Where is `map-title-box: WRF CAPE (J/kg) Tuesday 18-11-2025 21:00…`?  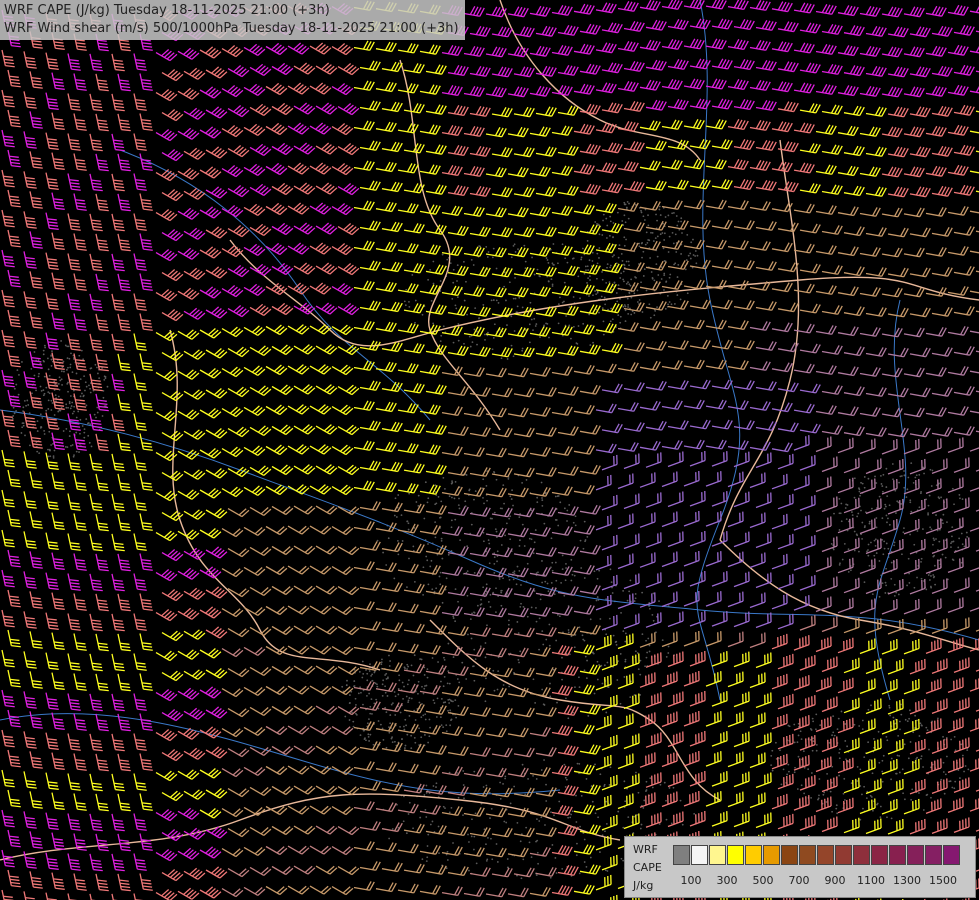 map-title-box: WRF CAPE (J/kg) Tuesday 18-11-2025 21:00… is located at coordinates (232, 20).